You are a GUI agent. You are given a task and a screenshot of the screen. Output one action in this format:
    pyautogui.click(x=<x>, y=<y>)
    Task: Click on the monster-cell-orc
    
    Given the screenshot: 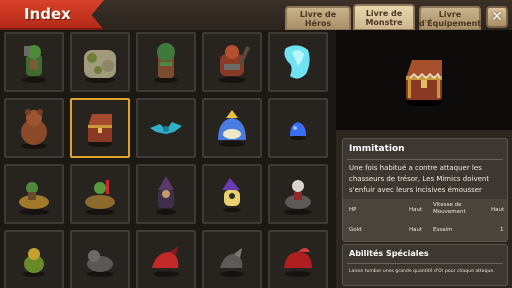 What is the action you would take?
    pyautogui.click(x=34, y=62)
    